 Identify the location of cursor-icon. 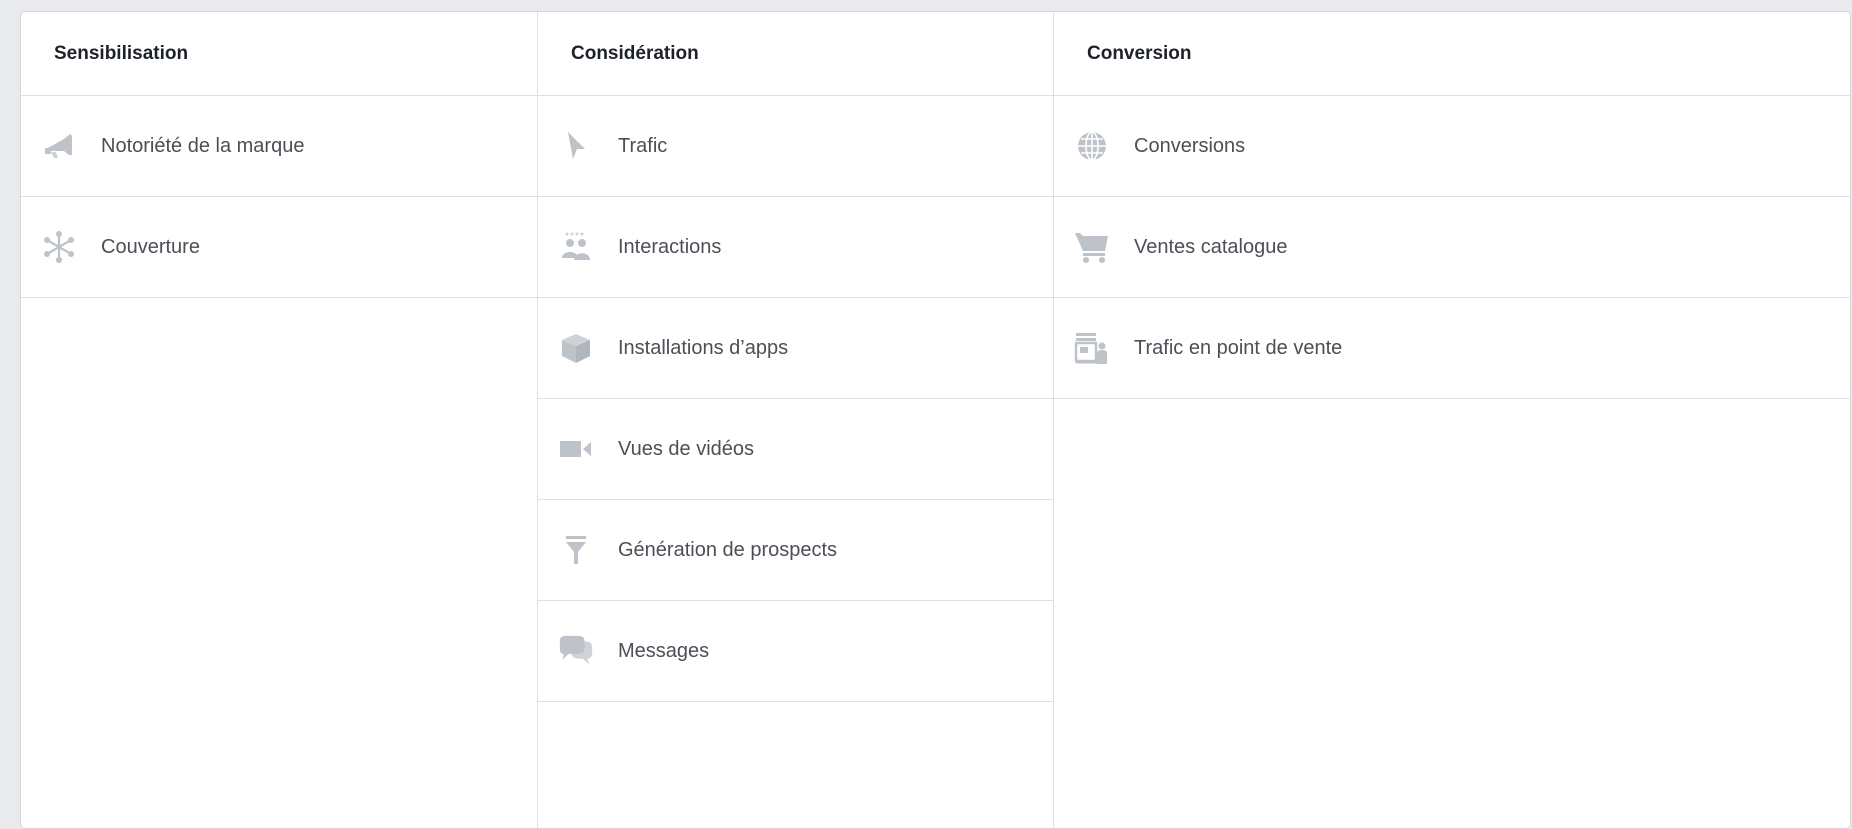
(576, 146).